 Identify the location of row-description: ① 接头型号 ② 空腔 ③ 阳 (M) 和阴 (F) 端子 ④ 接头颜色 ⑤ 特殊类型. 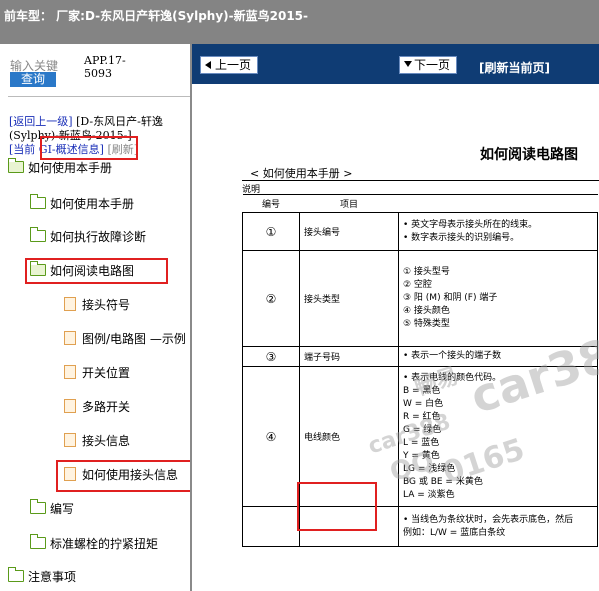
(498, 298).